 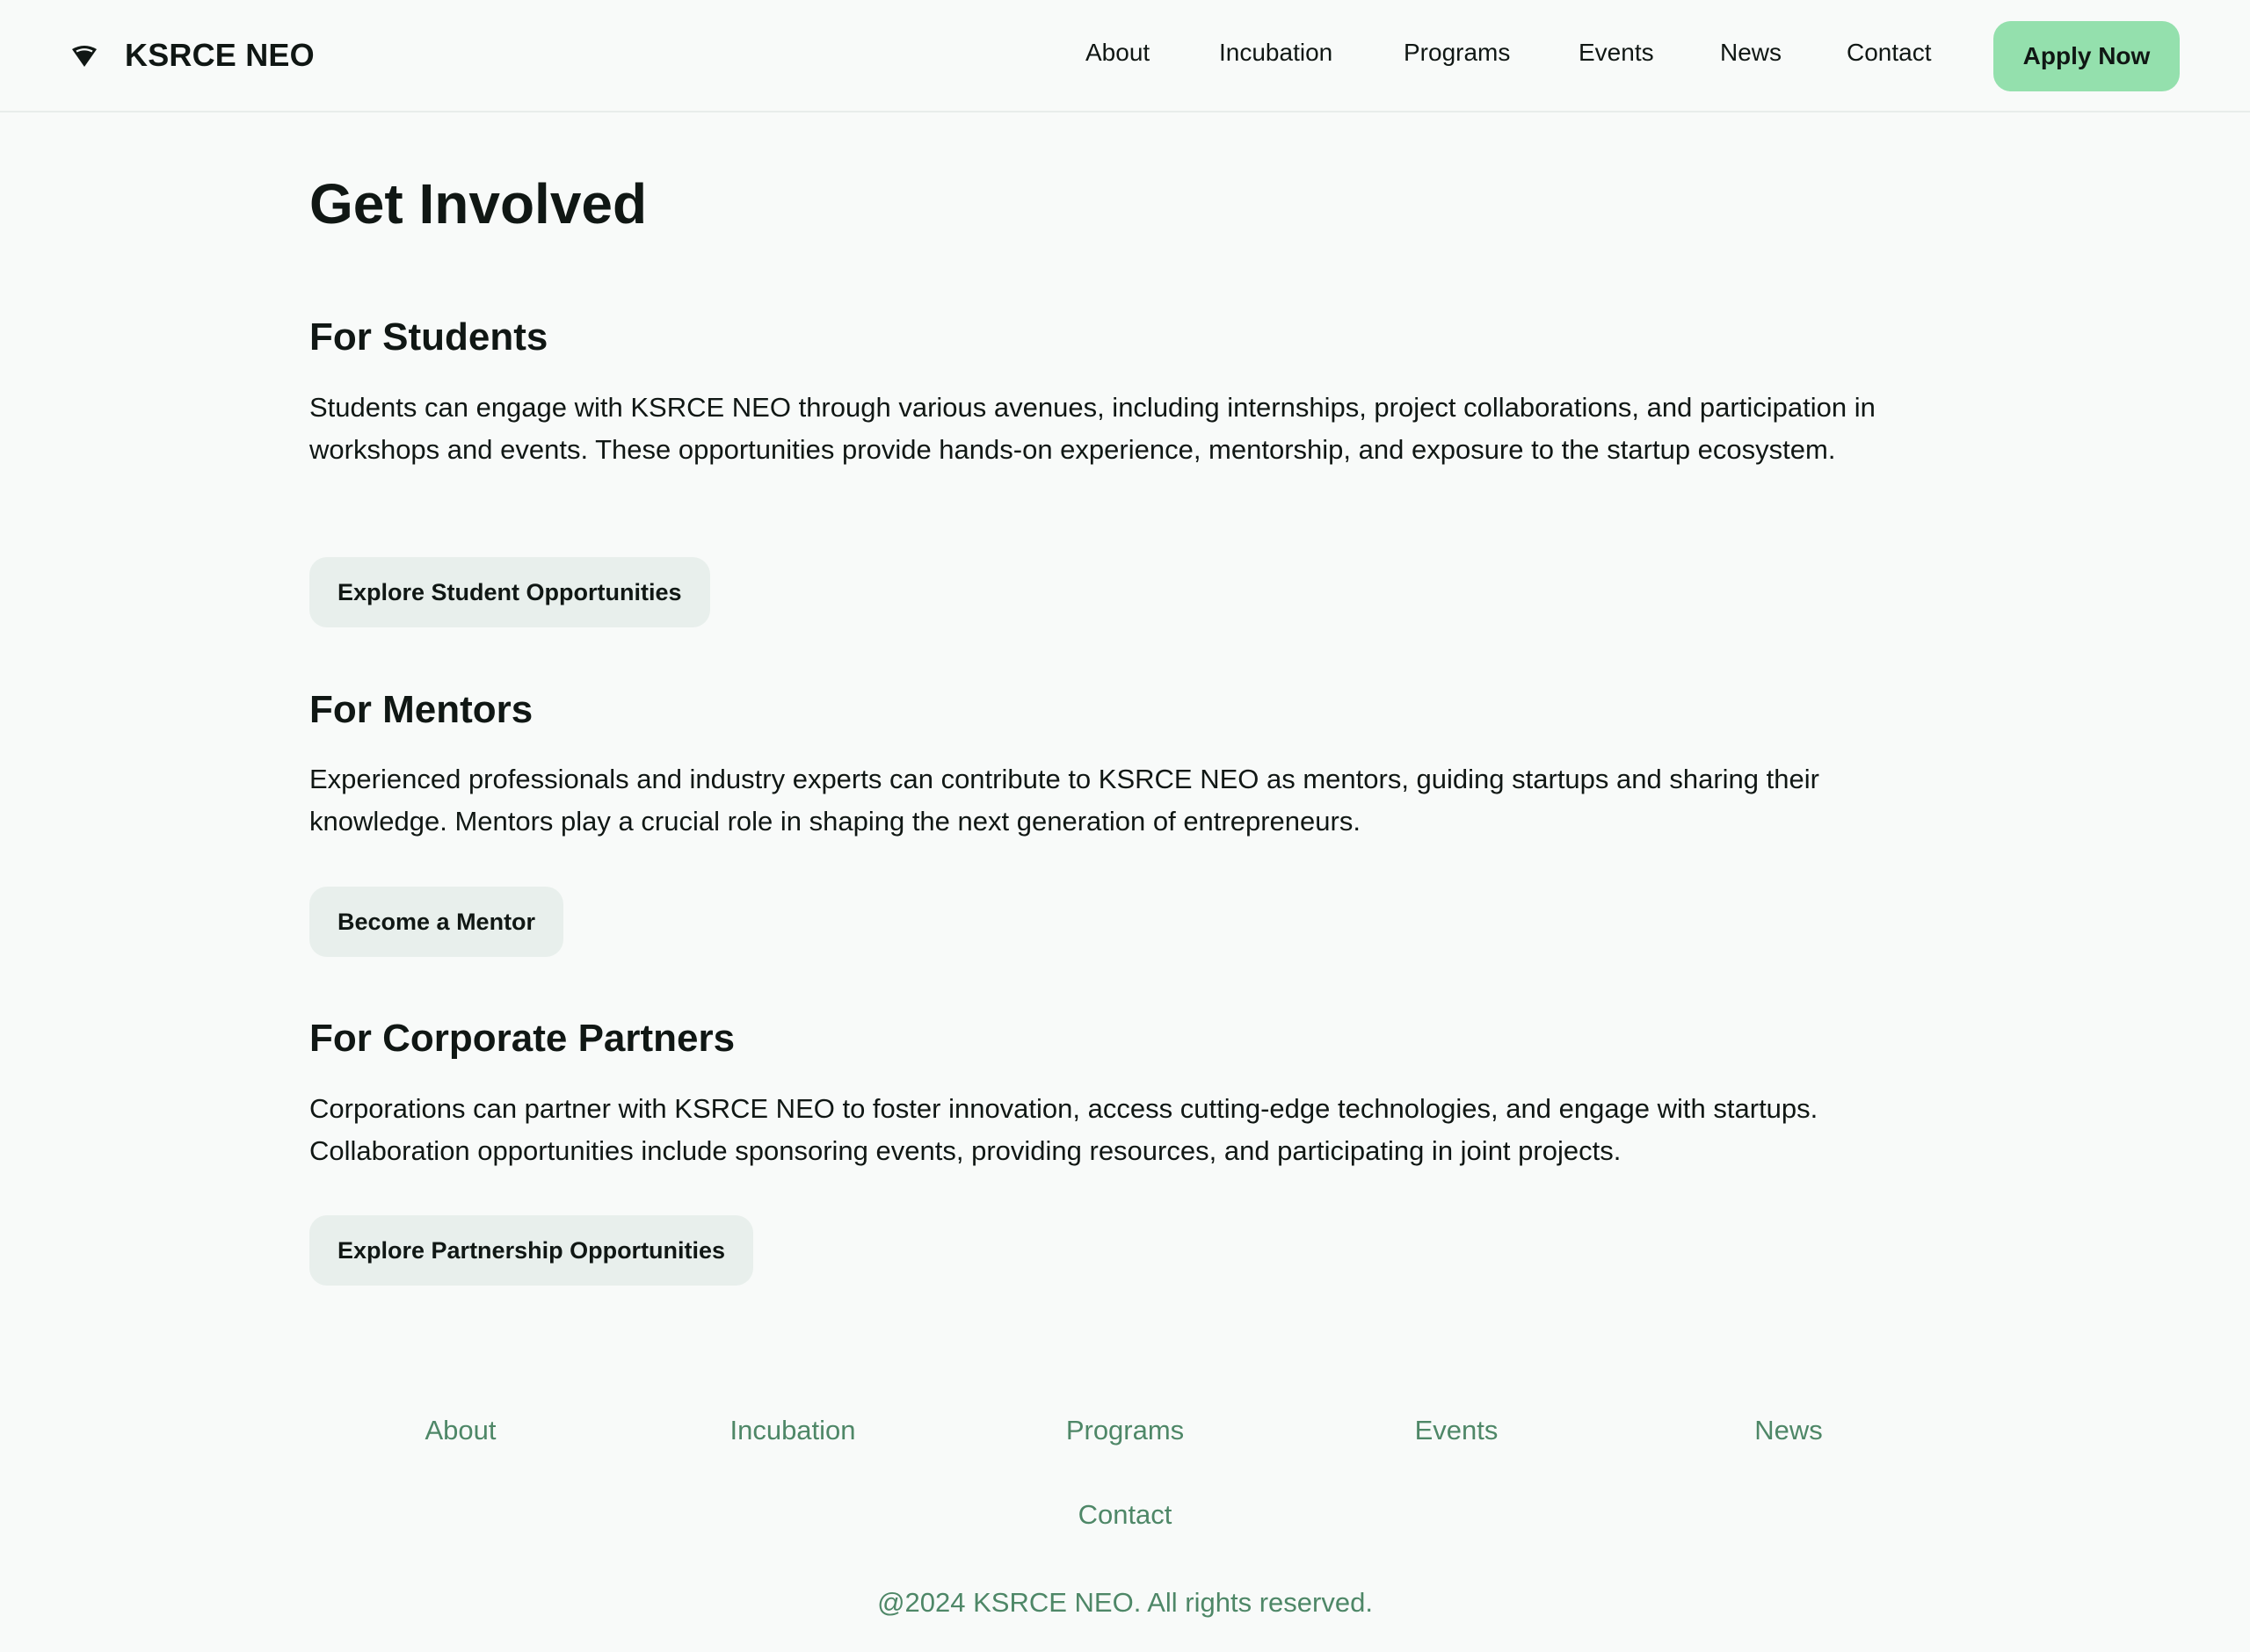 What do you see at coordinates (2086, 56) in the screenshot?
I see `apply-now-button: Apply Now` at bounding box center [2086, 56].